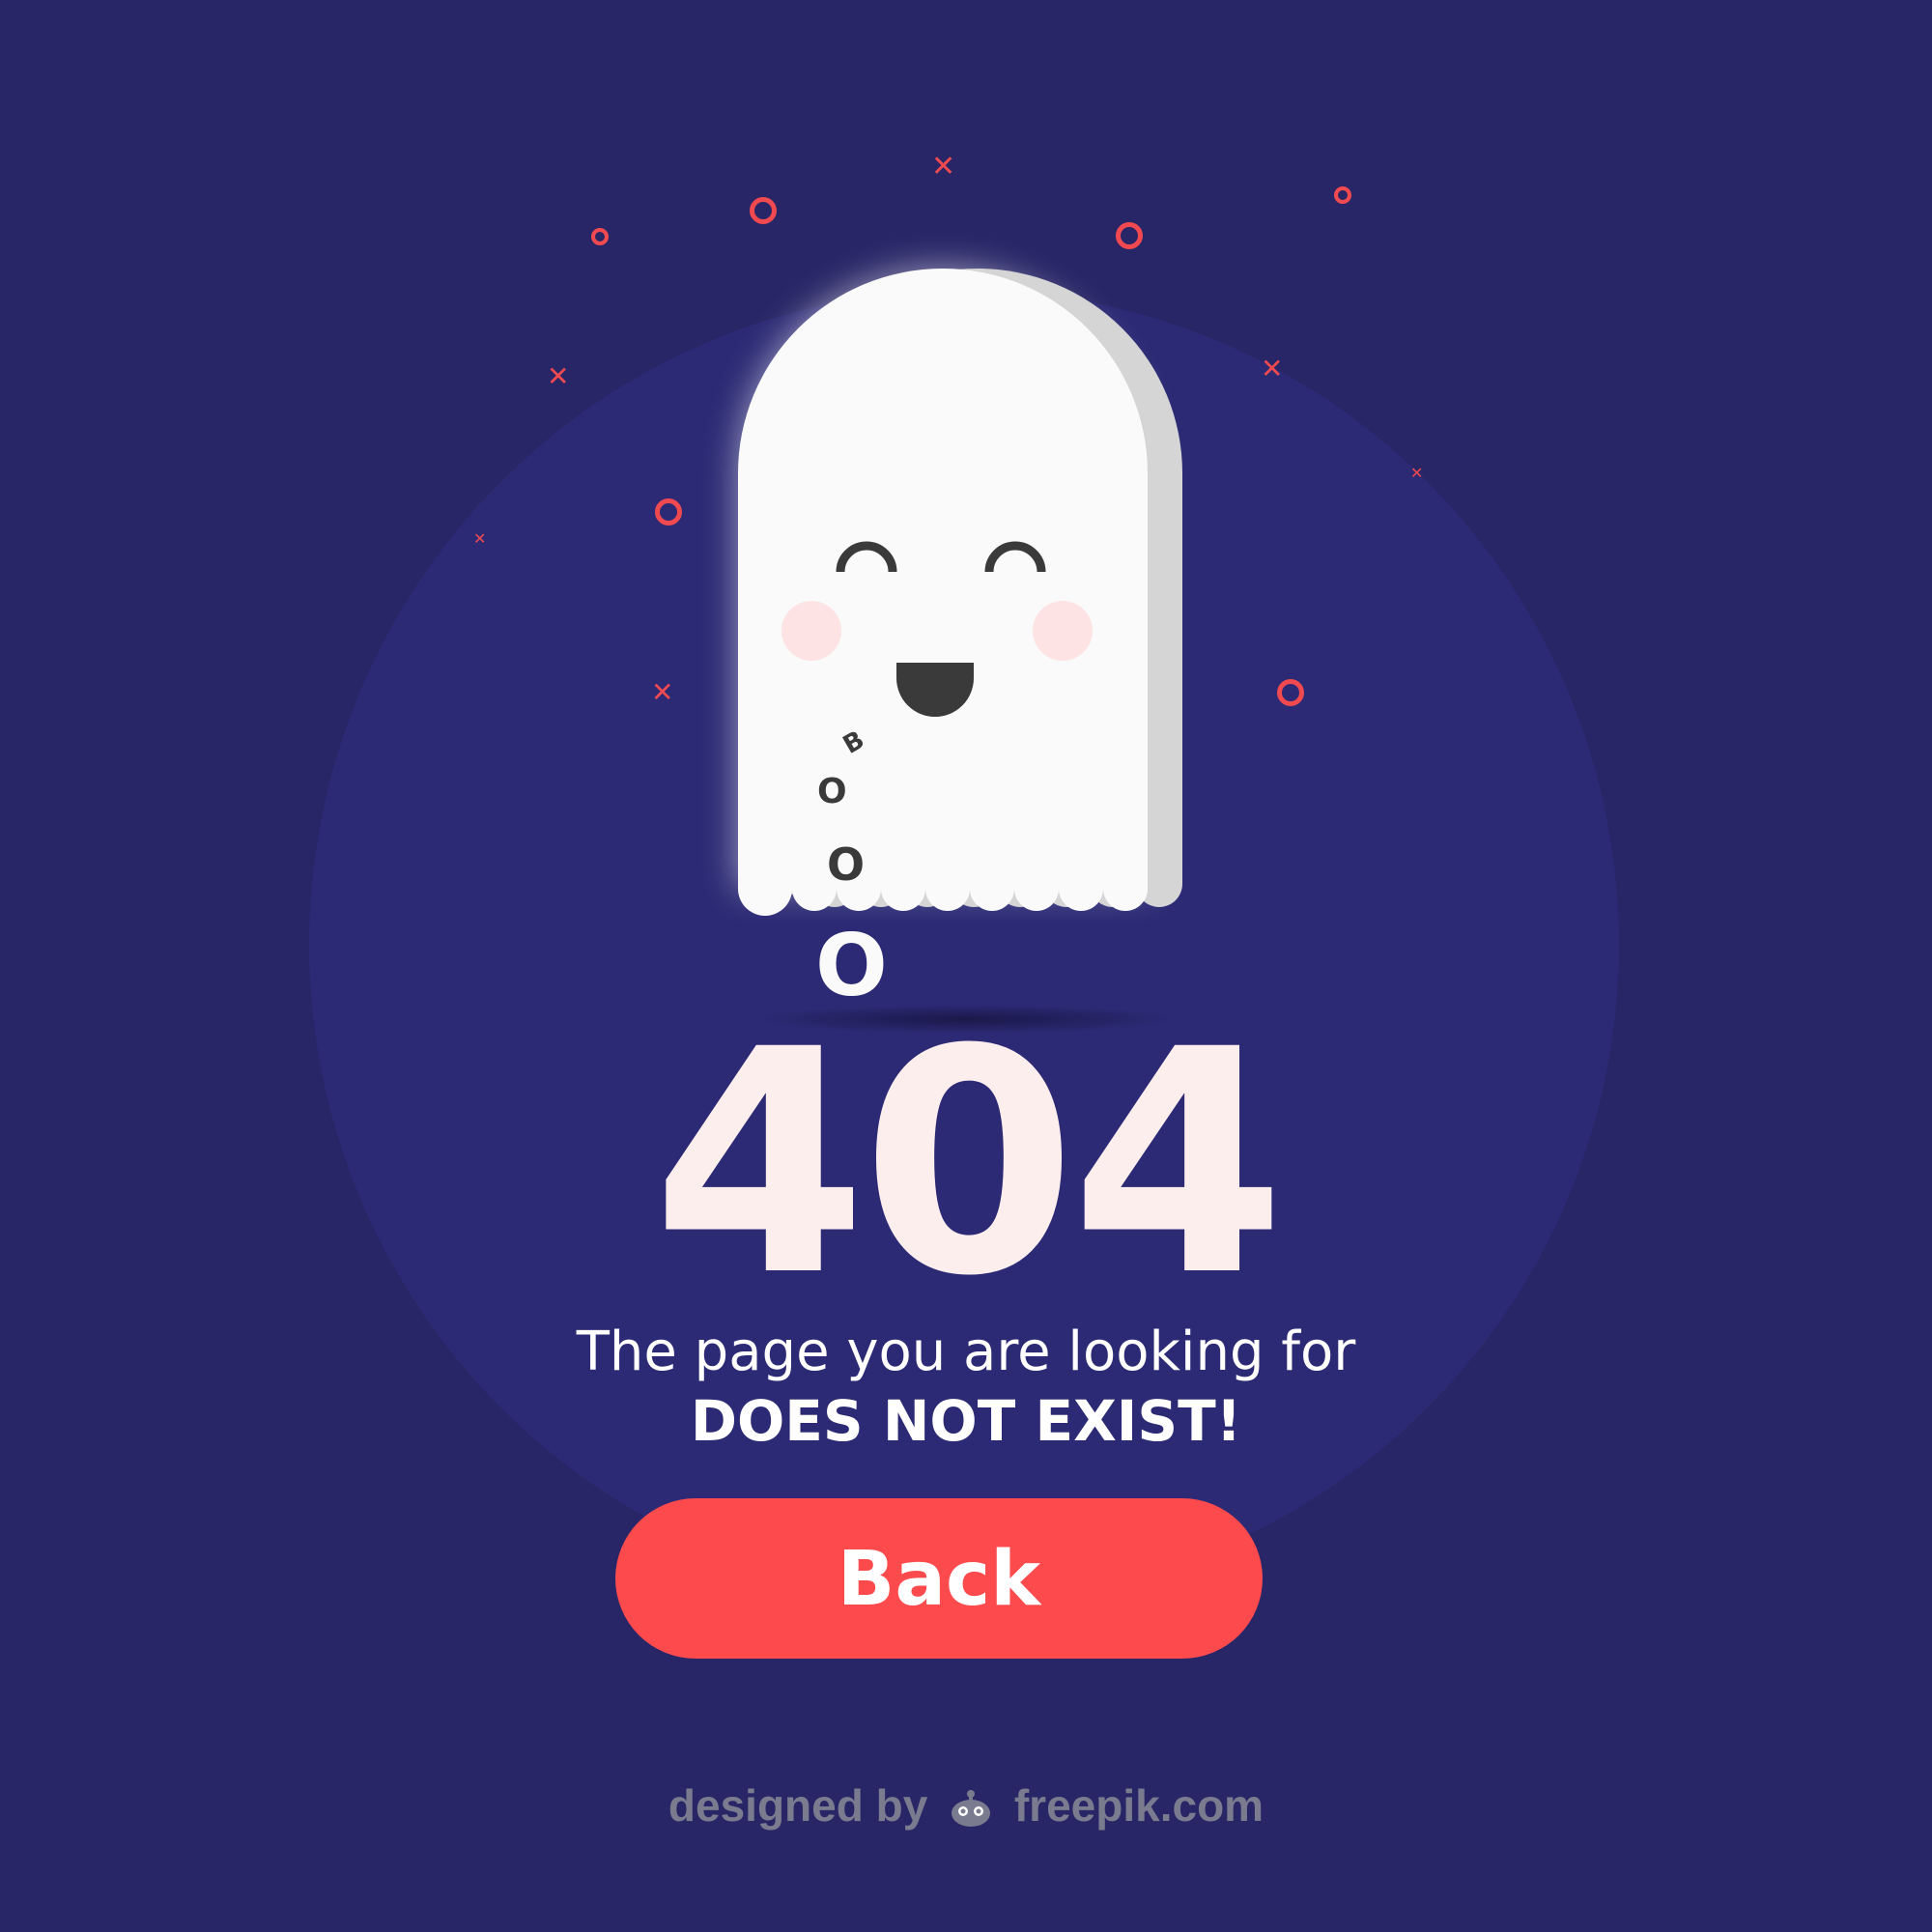  Describe the element at coordinates (846, 864) in the screenshot. I see `boo-letter-o-medium: O` at that location.